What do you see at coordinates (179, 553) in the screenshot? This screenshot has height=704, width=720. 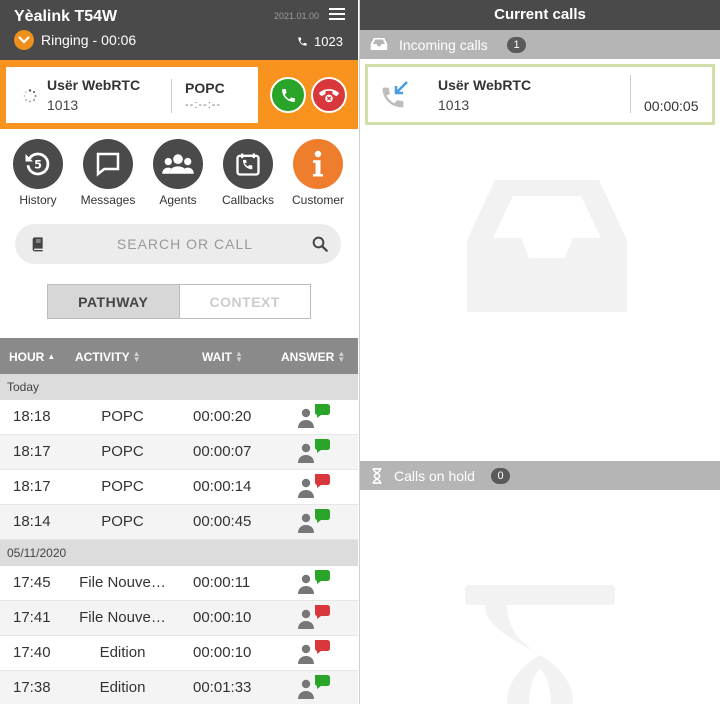 I see `history-group-header: 05/11/2020` at bounding box center [179, 553].